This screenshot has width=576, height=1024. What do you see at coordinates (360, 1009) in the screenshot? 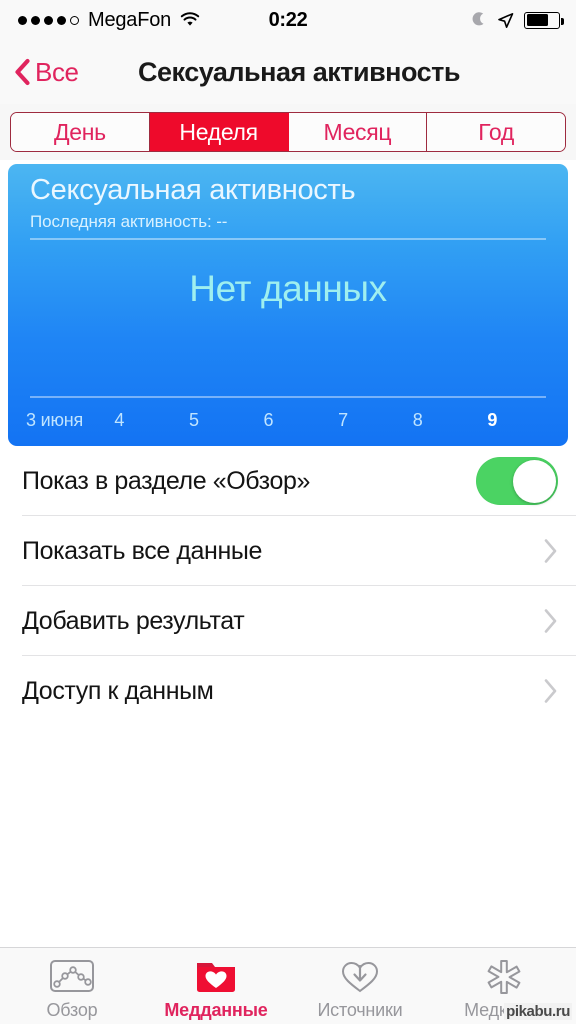
I see `tab-label: Источники` at bounding box center [360, 1009].